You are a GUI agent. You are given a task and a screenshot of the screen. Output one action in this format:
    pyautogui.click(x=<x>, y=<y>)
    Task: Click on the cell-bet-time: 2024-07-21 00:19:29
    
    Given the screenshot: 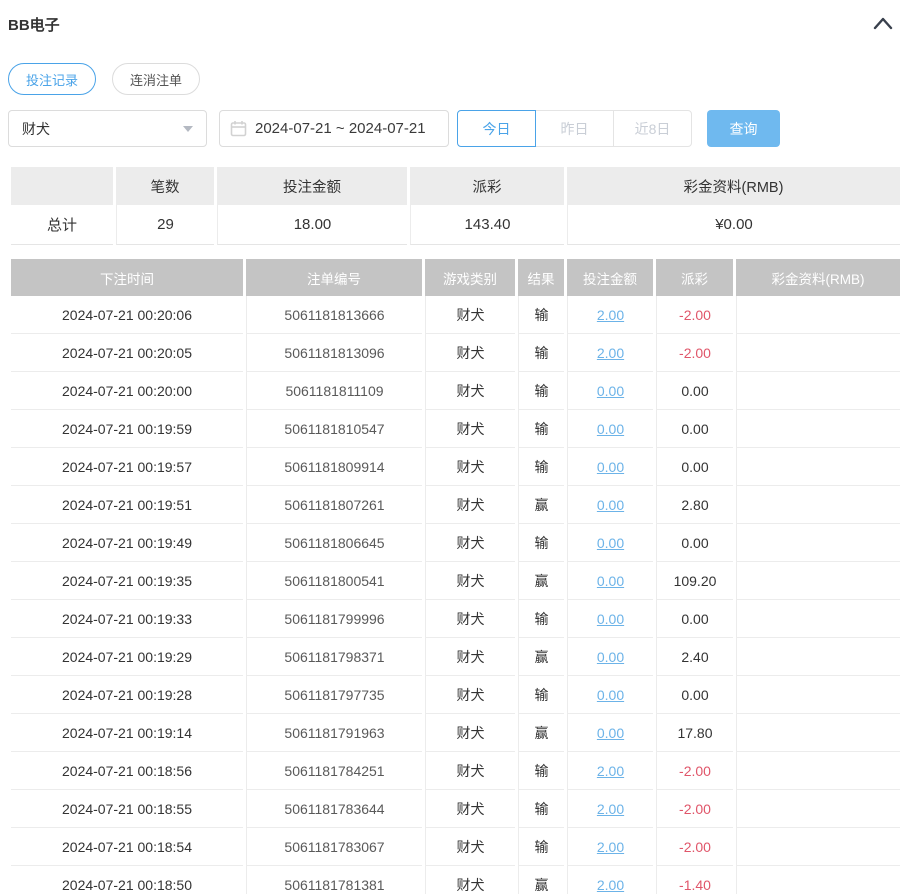 What is the action you would take?
    pyautogui.click(x=127, y=657)
    